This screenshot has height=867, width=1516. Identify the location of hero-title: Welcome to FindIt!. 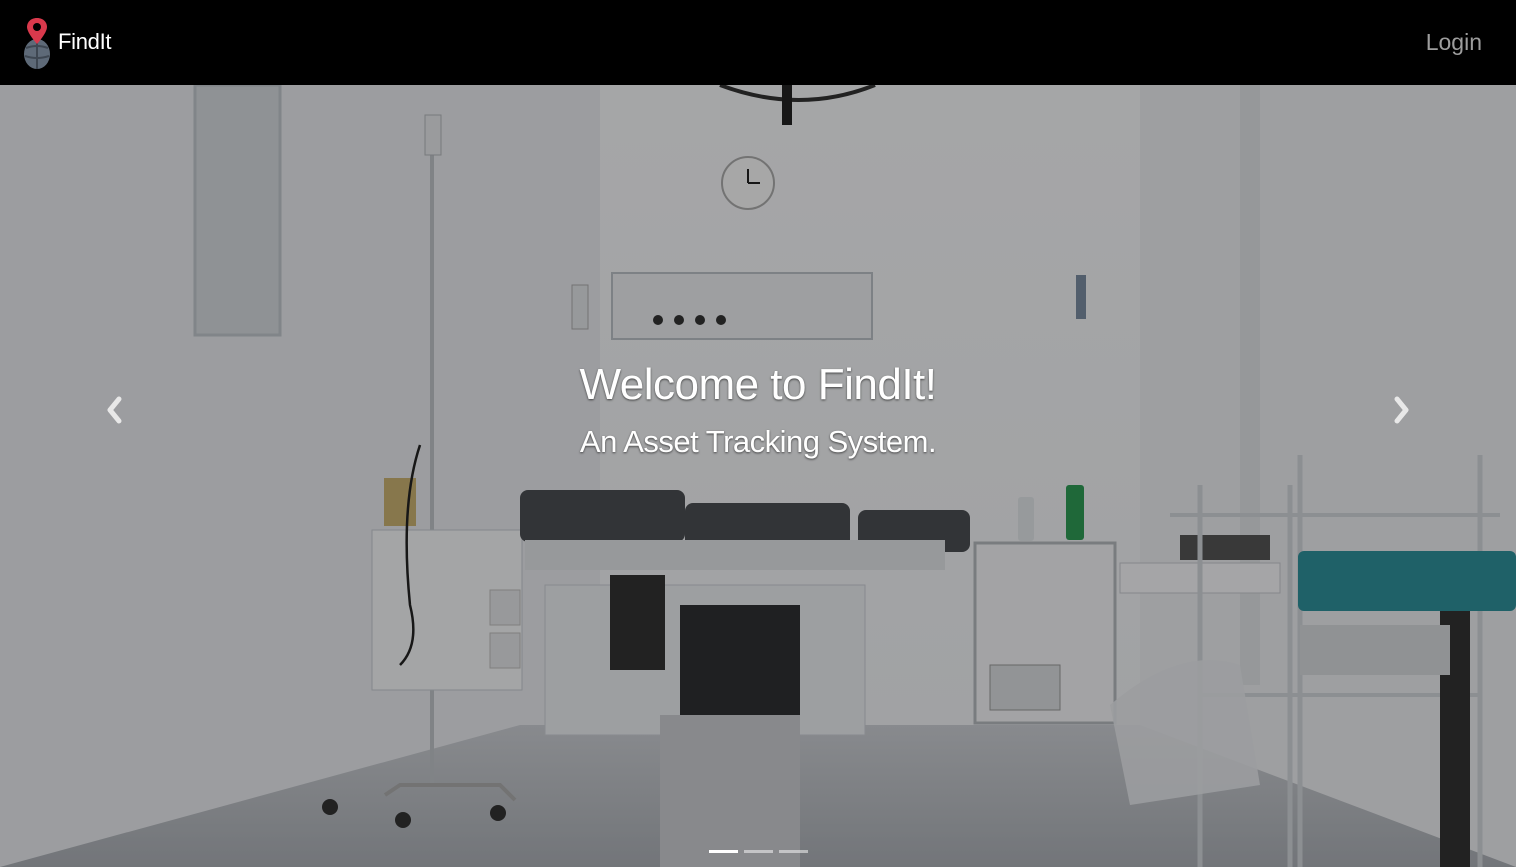
(758, 384).